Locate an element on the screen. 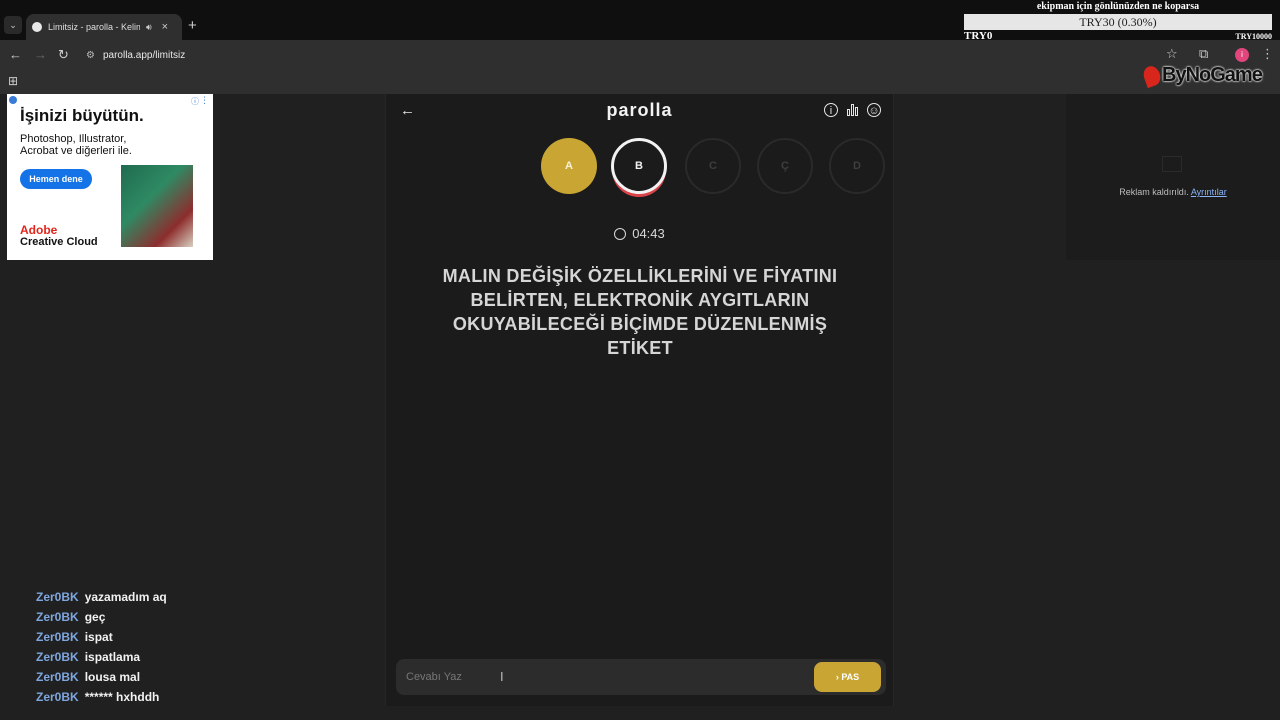  bynogame-logo: ByNoGame is located at coordinates (1202, 75).